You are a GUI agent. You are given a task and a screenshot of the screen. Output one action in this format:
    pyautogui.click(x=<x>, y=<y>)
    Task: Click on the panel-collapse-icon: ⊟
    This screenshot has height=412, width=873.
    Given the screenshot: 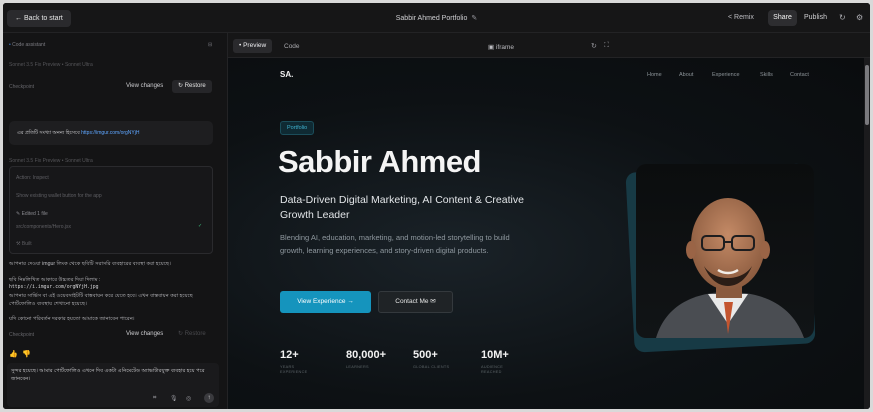 What is the action you would take?
    pyautogui.click(x=210, y=45)
    